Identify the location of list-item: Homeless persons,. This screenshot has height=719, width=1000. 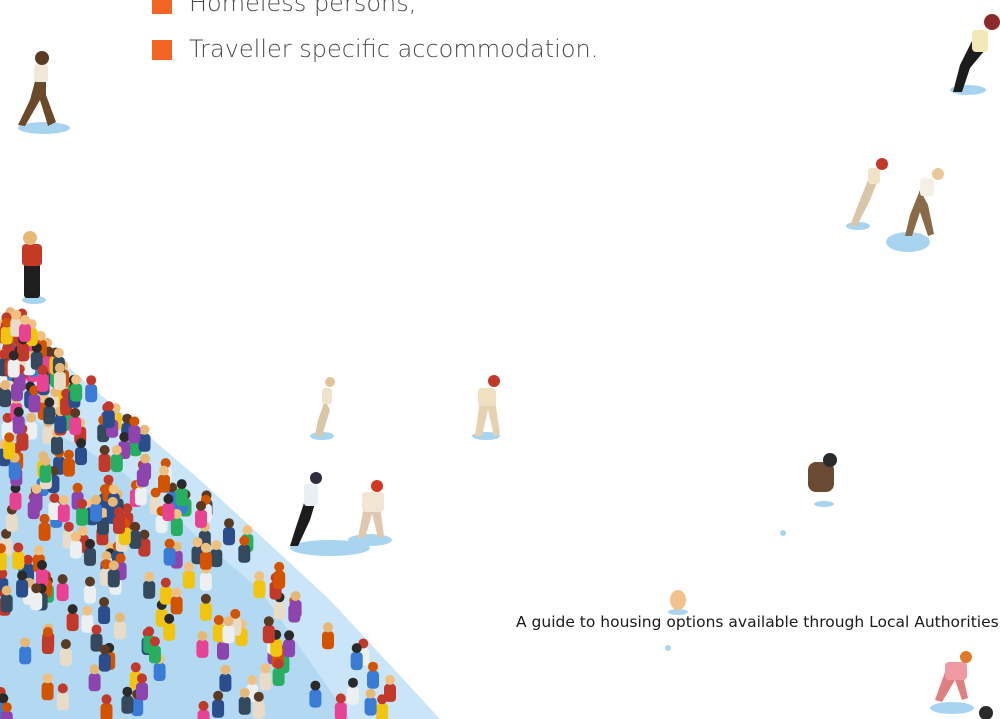
(375, 13).